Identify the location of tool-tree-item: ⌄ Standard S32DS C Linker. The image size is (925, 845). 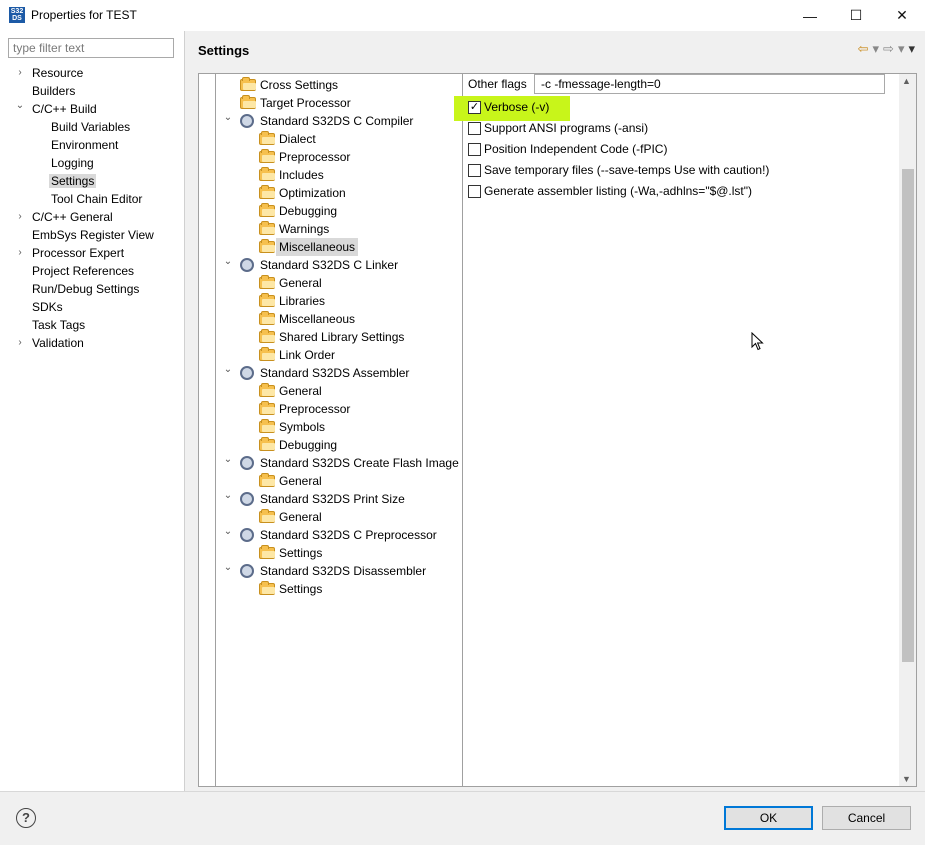
(339, 265).